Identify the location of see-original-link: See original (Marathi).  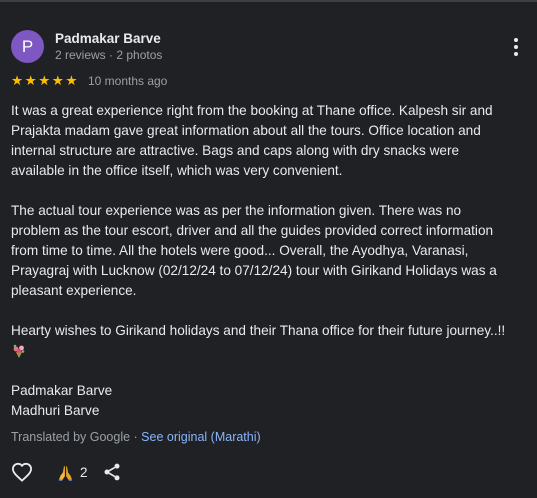
(201, 437).